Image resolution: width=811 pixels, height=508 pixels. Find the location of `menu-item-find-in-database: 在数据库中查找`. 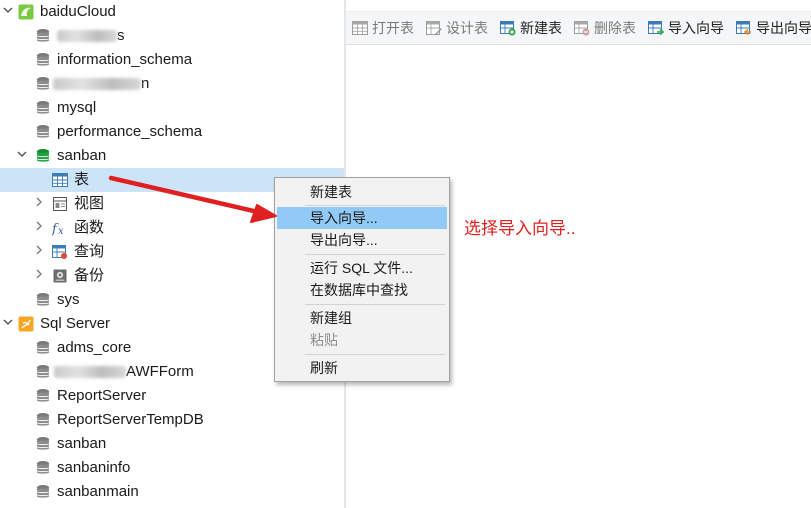

menu-item-find-in-database: 在数据库中查找 is located at coordinates (362, 290).